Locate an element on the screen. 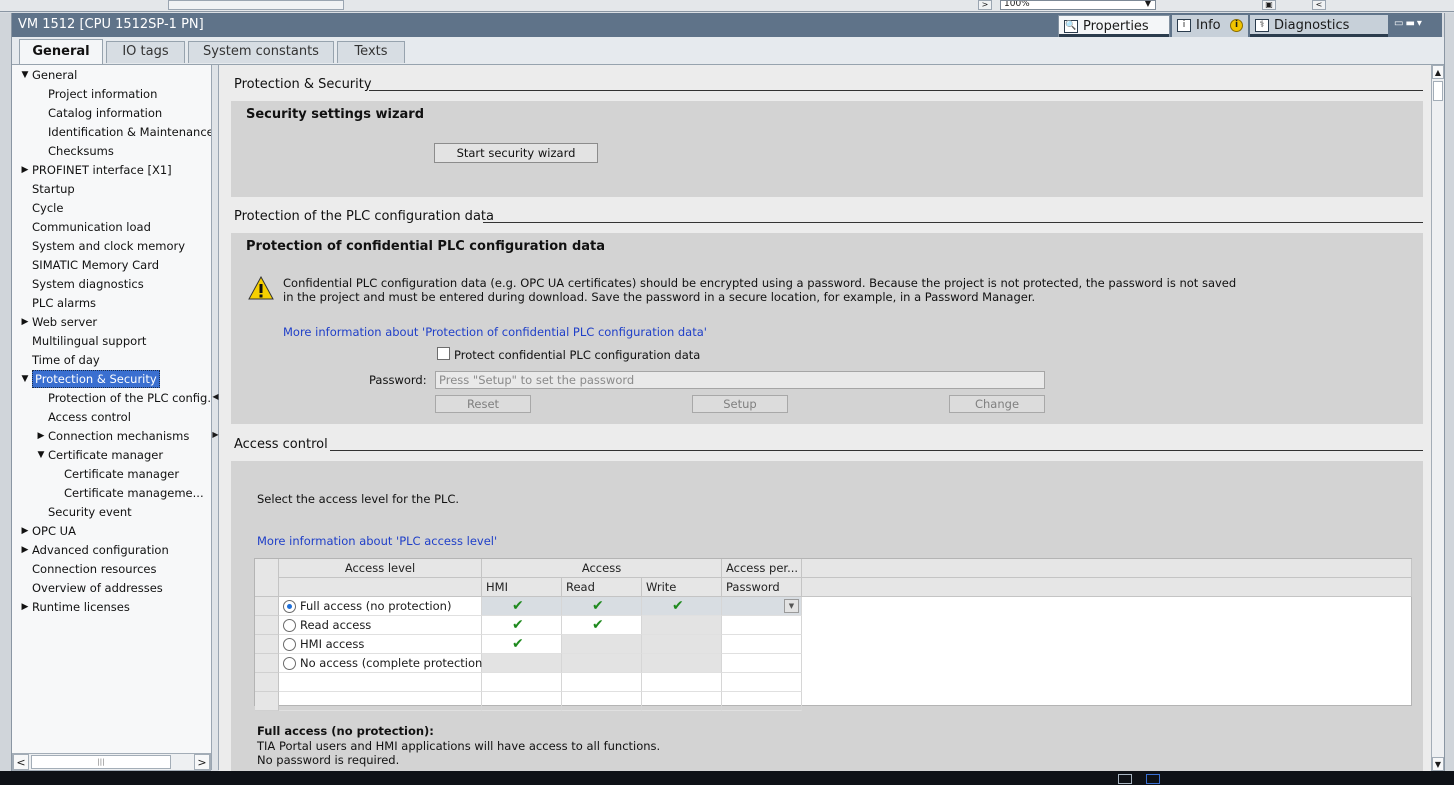 The width and height of the screenshot is (1454, 785). nav-item: Cycle is located at coordinates (47, 208).